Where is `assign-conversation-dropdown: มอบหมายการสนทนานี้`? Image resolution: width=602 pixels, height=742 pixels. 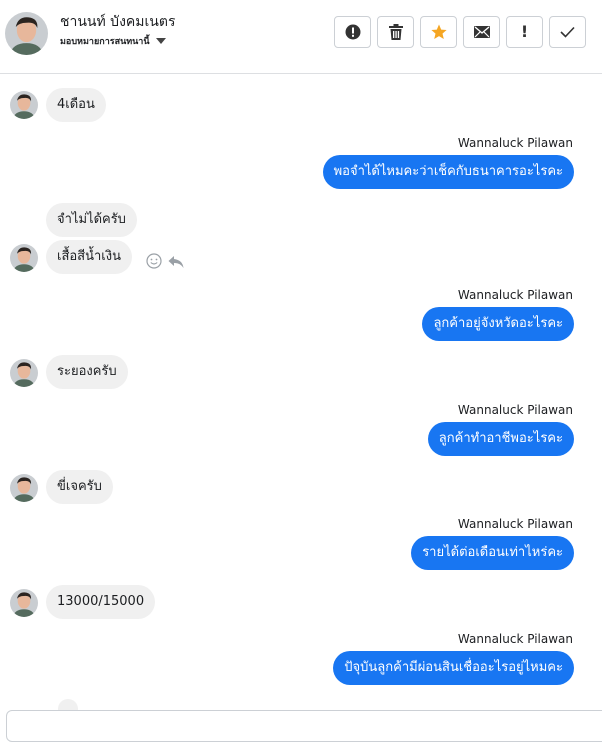
assign-conversation-dropdown: มอบหมายการสนทนานี้ is located at coordinates (113, 41).